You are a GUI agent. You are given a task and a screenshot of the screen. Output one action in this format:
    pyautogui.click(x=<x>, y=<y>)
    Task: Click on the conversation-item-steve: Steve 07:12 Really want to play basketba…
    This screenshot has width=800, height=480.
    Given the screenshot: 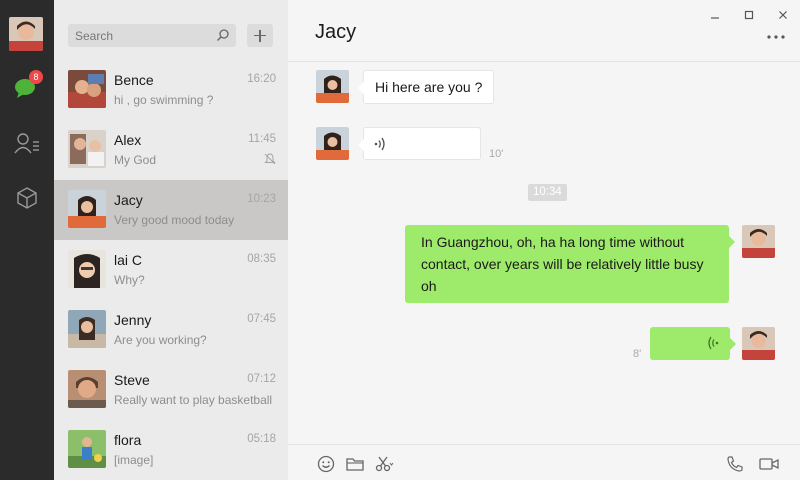 What is the action you would take?
    pyautogui.click(x=171, y=390)
    